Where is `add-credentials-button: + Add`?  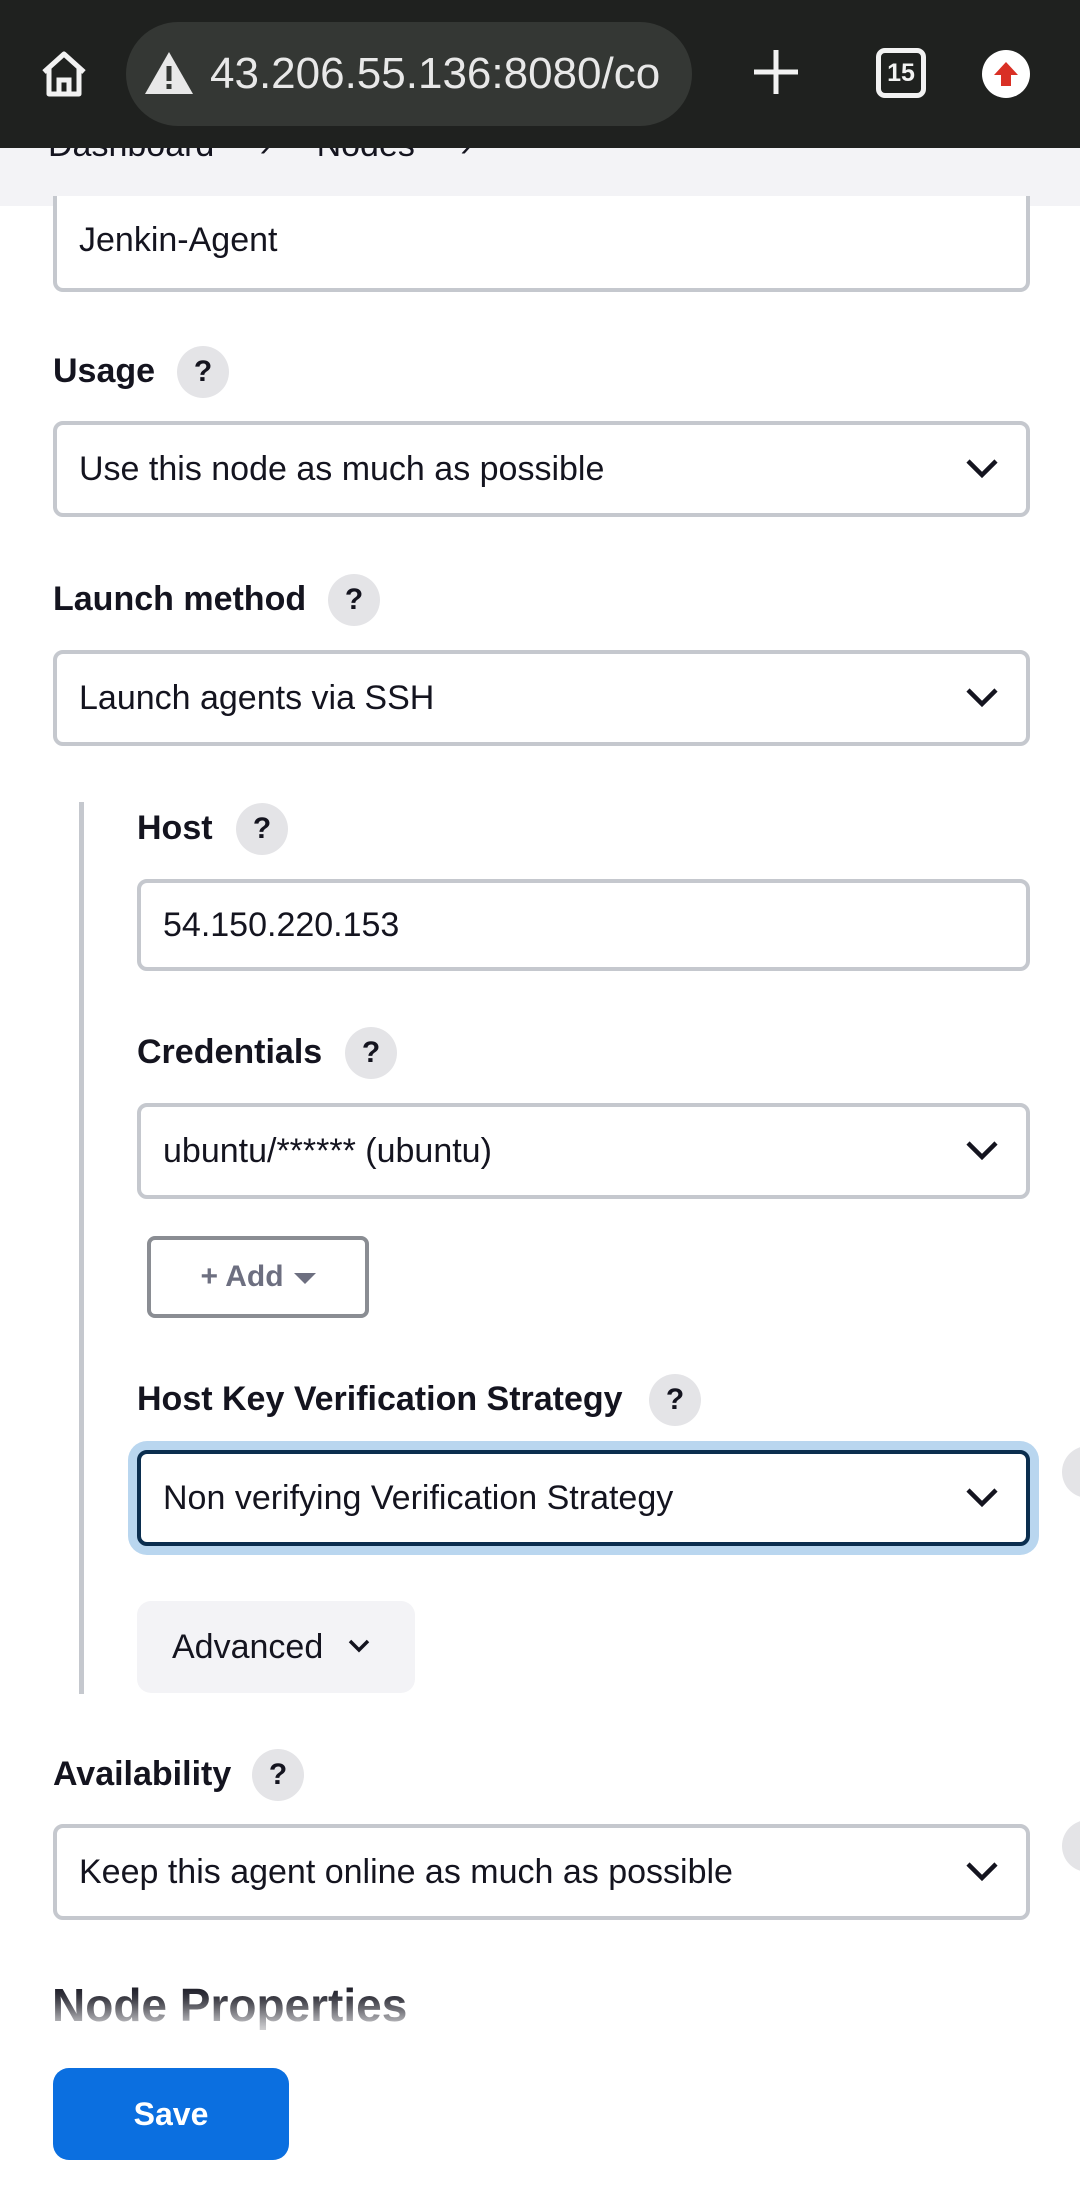 add-credentials-button: + Add is located at coordinates (258, 1277).